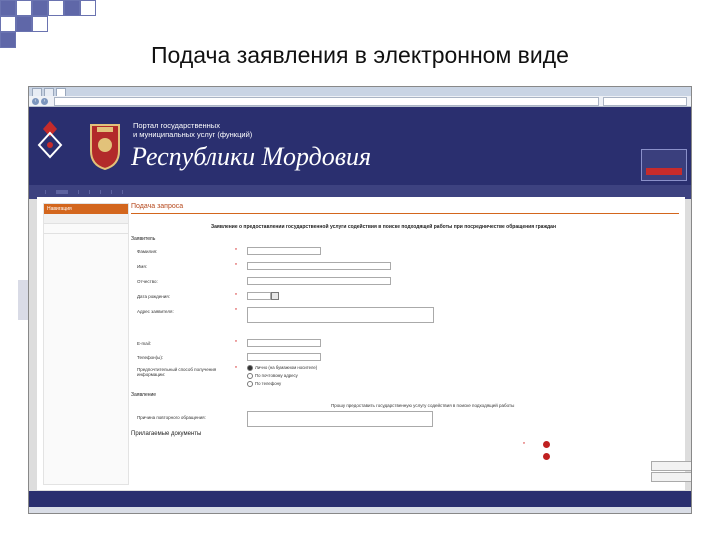 Image resolution: width=720 pixels, height=540 pixels. Describe the element at coordinates (284, 343) in the screenshot. I see `email-input` at that location.